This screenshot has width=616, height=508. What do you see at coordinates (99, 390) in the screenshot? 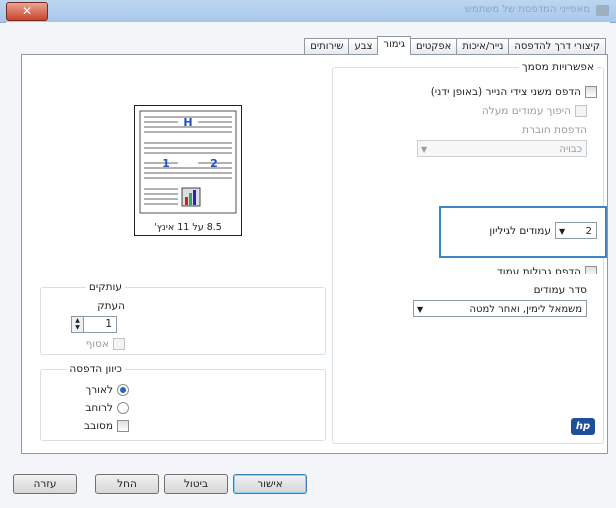
I see `portrait-label: לאורך` at bounding box center [99, 390].